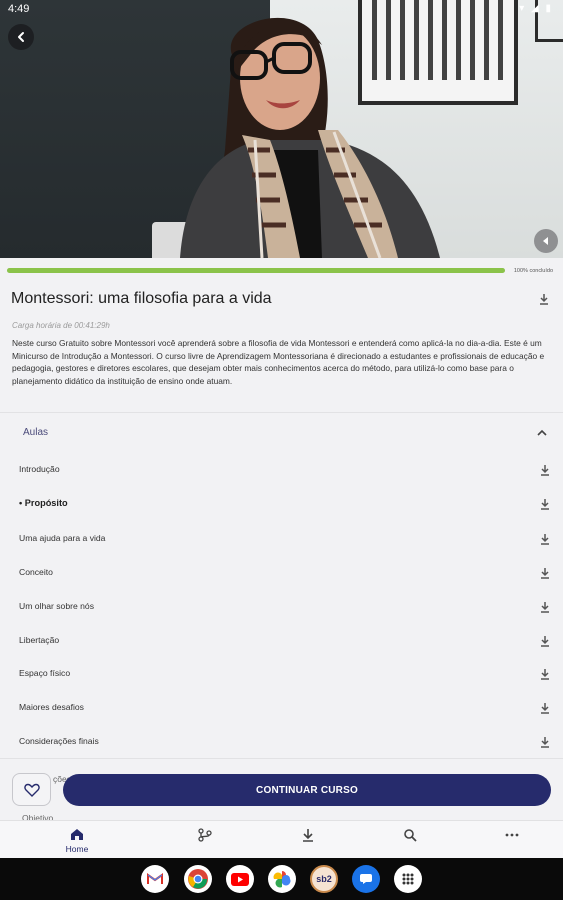  I want to click on chevron-left-icon, so click(21, 37).